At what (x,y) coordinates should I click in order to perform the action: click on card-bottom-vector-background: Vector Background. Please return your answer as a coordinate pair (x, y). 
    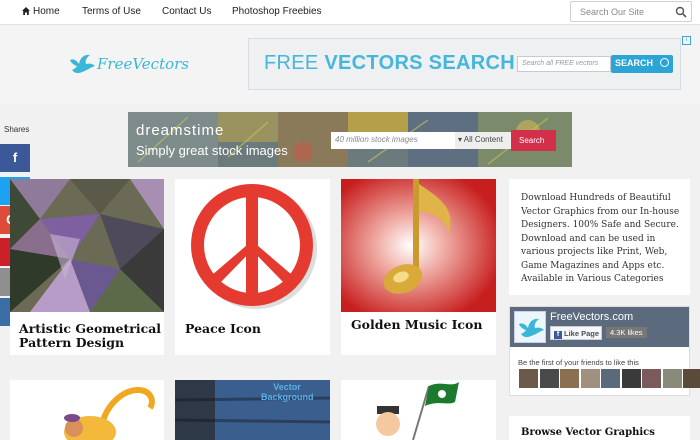
    Looking at the image, I should click on (252, 410).